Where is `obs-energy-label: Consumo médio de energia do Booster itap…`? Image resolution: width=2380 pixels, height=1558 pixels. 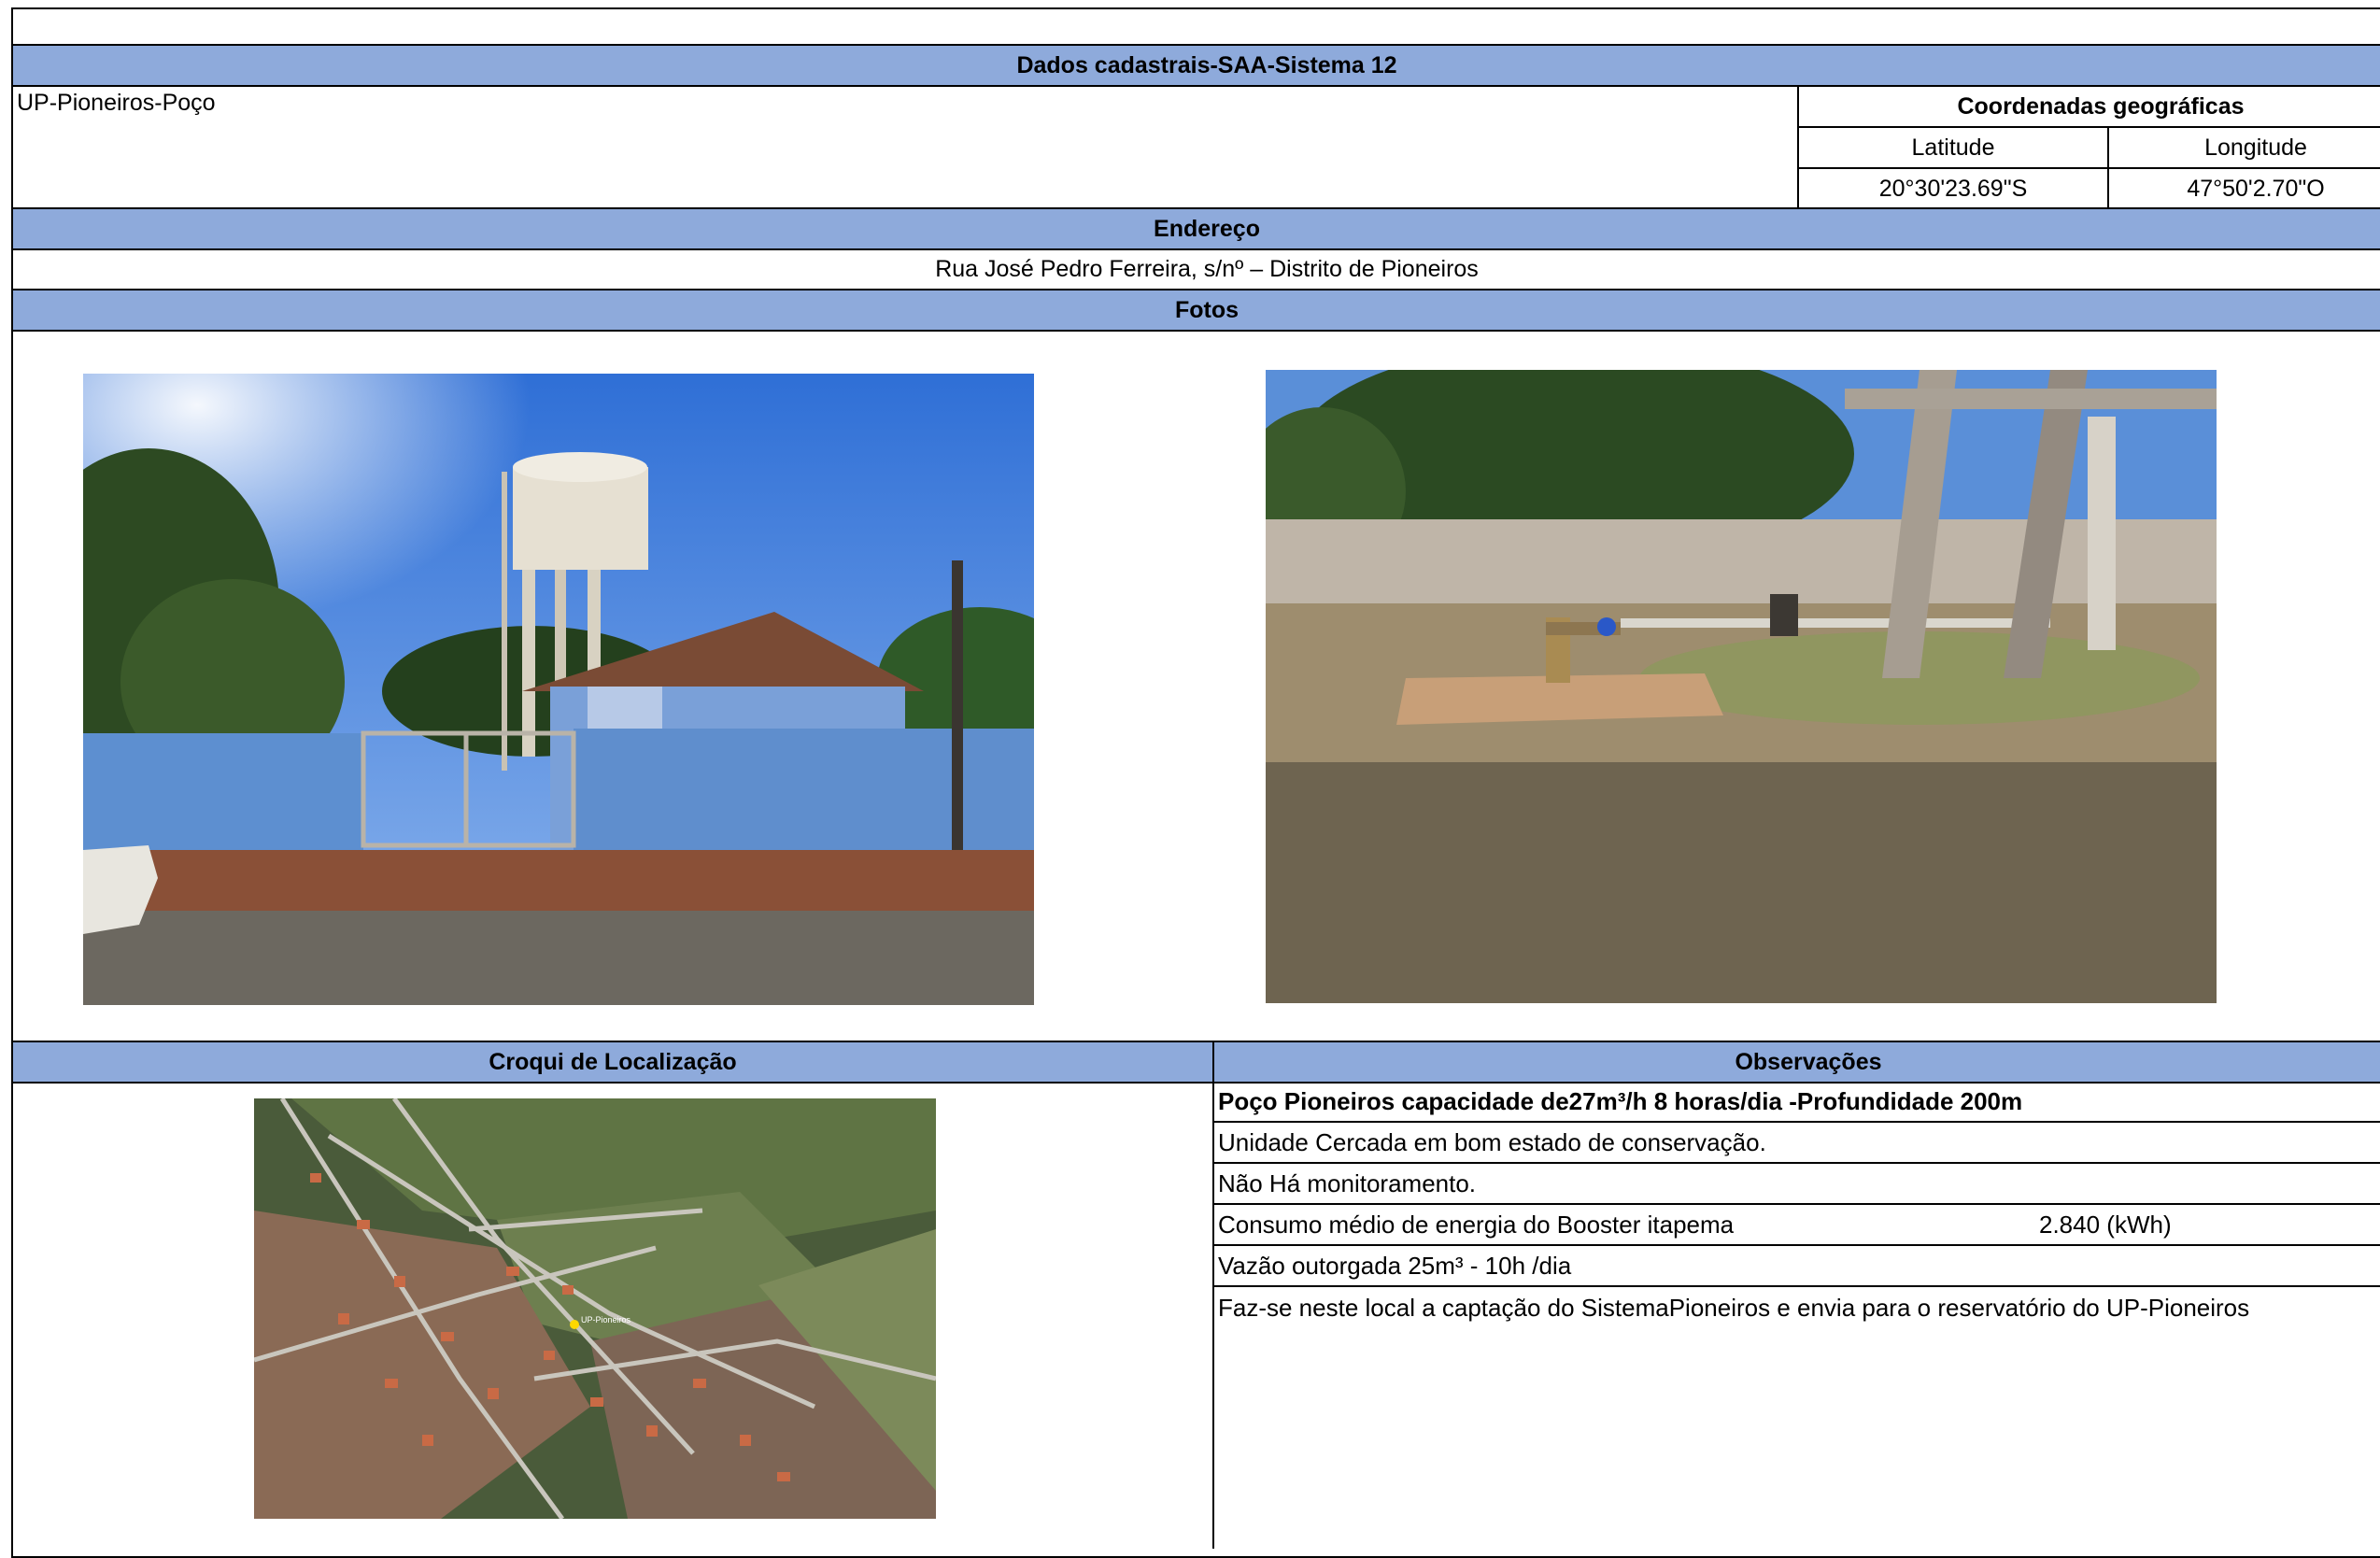
obs-energy-label: Consumo médio de energia do Booster itap… is located at coordinates (1476, 1224).